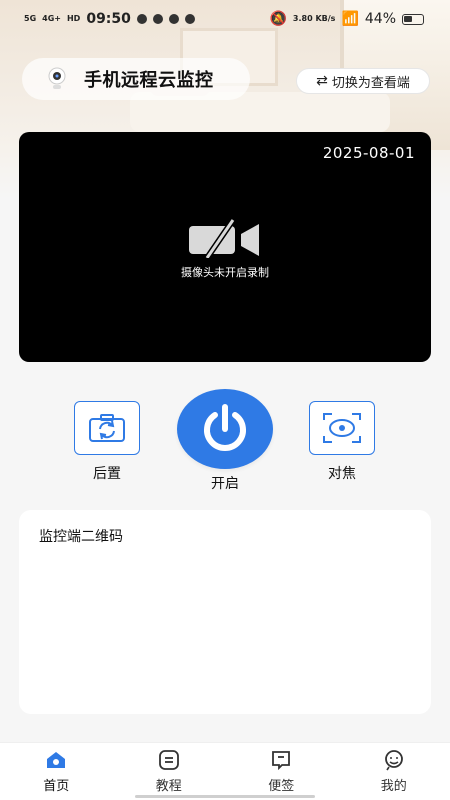  I want to click on message-icon, so click(141, 19).